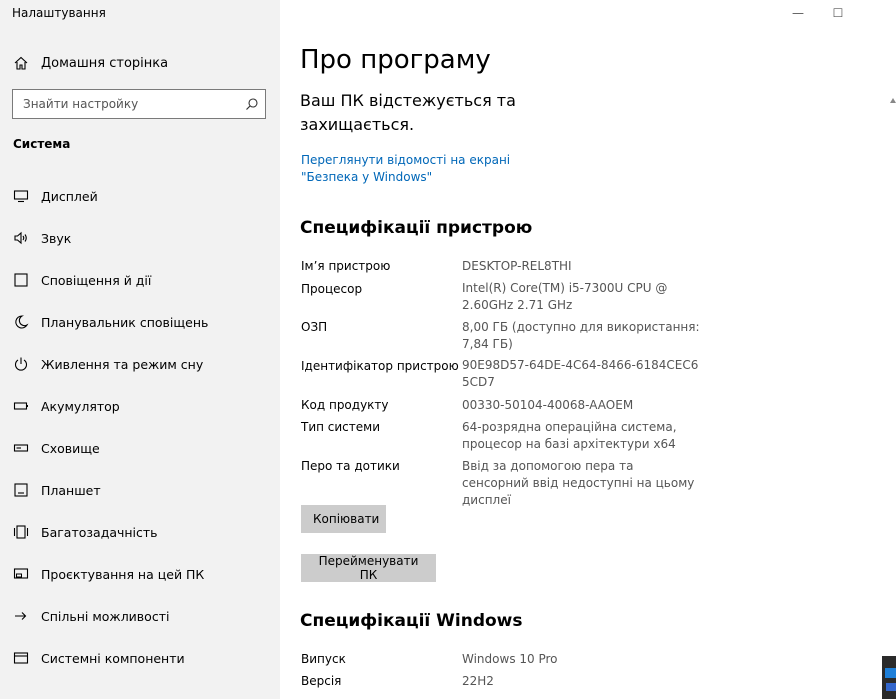 The image size is (896, 699). What do you see at coordinates (510, 659) in the screenshot?
I see `spec-value: Windows 10 Pro` at bounding box center [510, 659].